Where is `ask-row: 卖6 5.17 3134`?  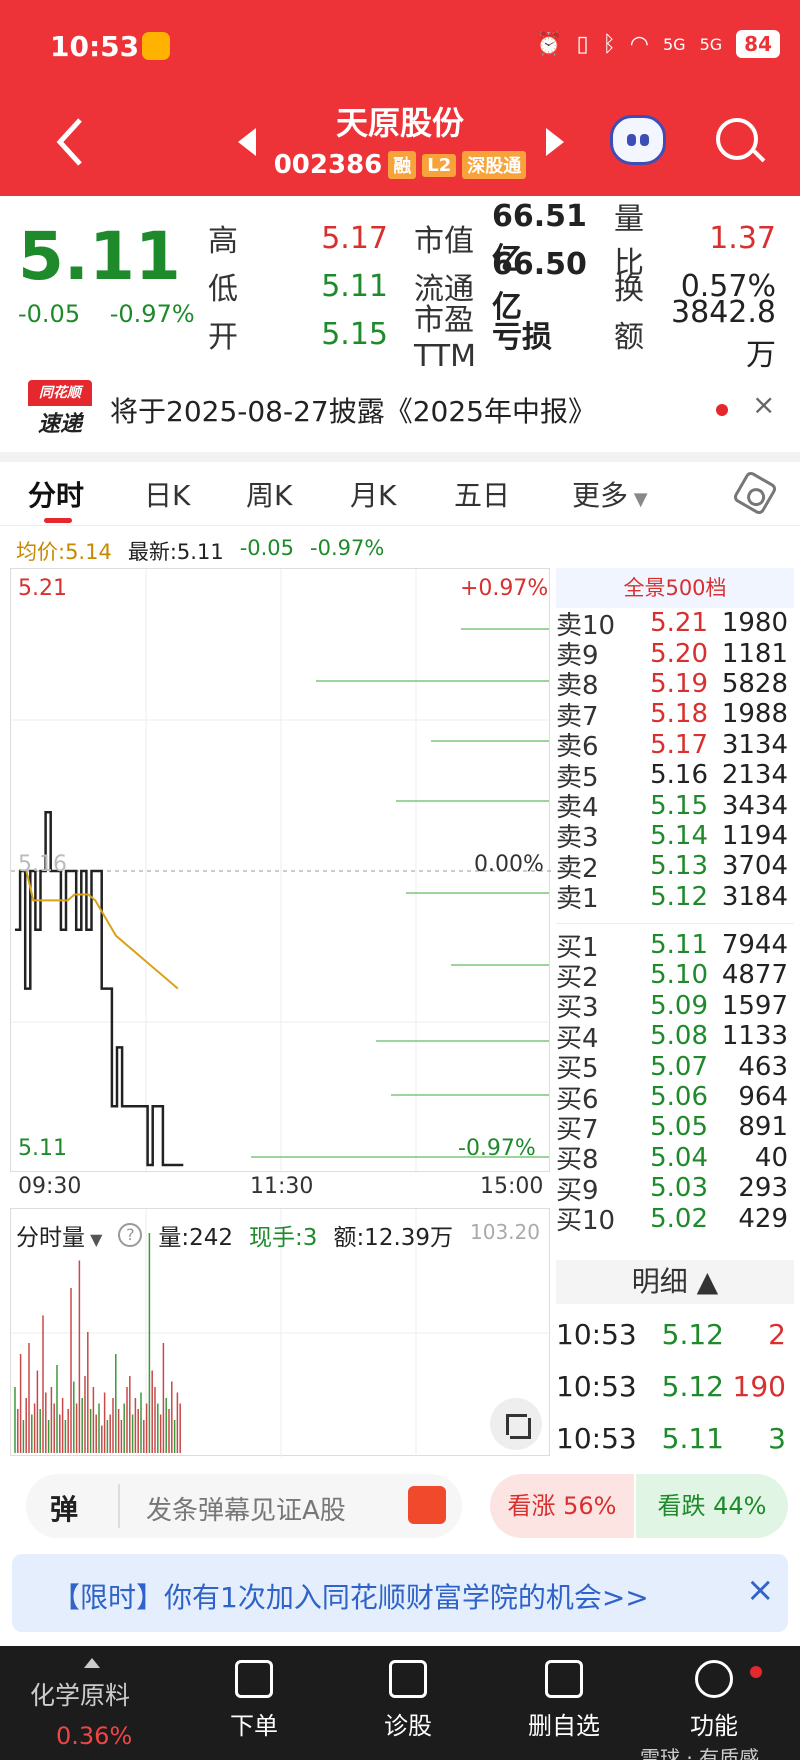 ask-row: 卖6 5.17 3134 is located at coordinates (675, 746).